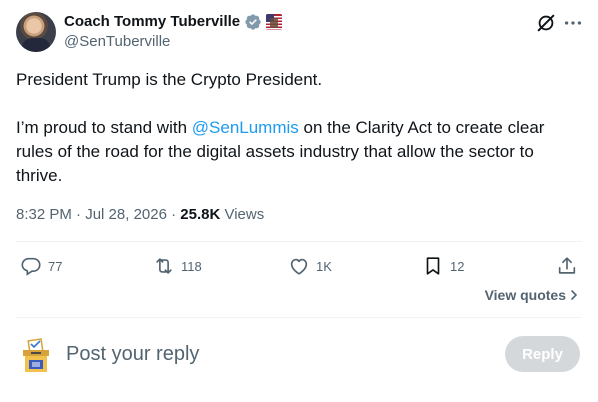 This screenshot has height=402, width=598. Describe the element at coordinates (177, 266) in the screenshot. I see `repost-button: 118` at that location.